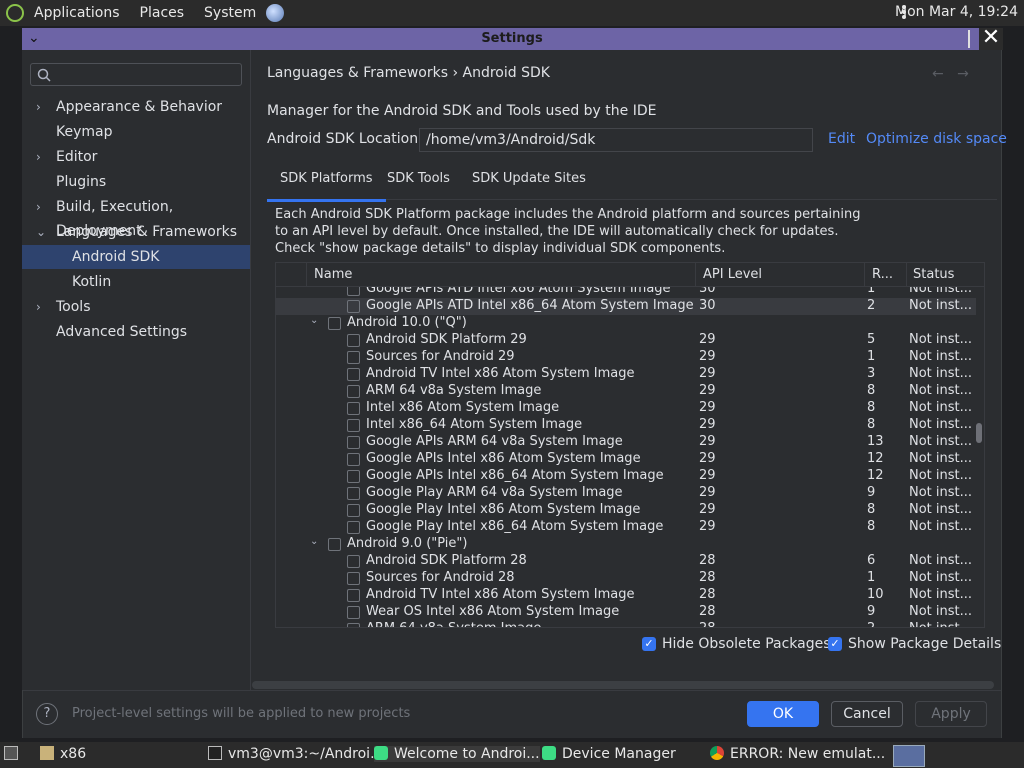 Image resolution: width=1024 pixels, height=768 pixels. What do you see at coordinates (909, 756) in the screenshot?
I see `workspace-switcher` at bounding box center [909, 756].